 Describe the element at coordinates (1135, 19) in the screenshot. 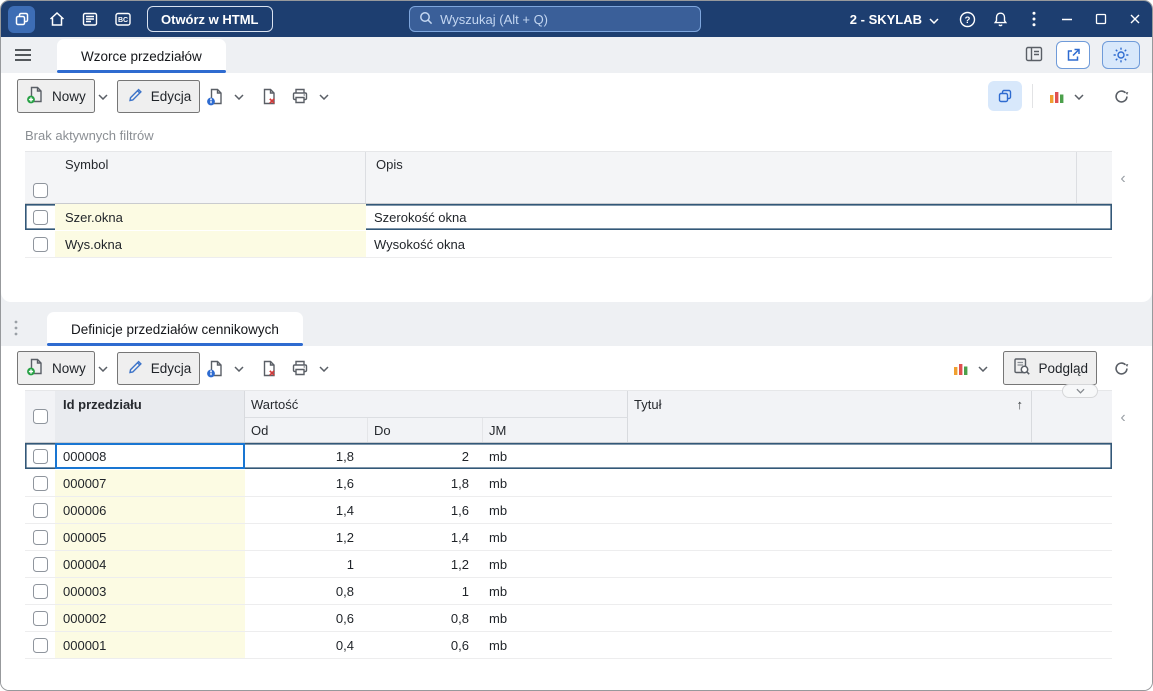

I see `close-button` at that location.